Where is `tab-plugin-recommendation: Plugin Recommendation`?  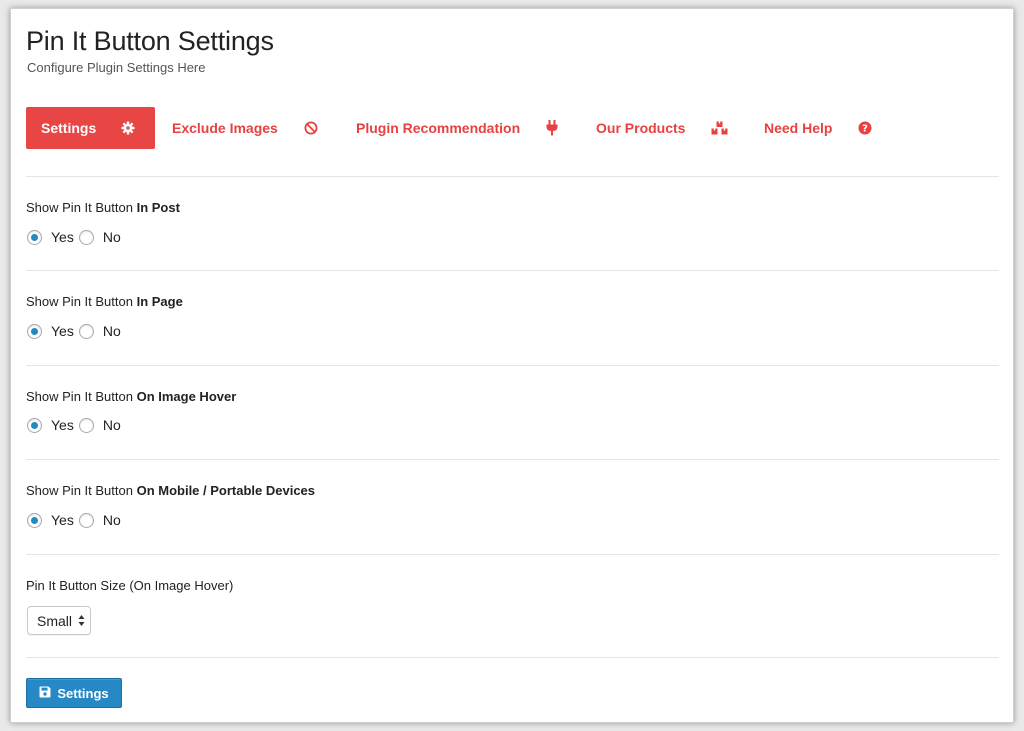
tab-plugin-recommendation: Plugin Recommendation is located at coordinates (457, 128).